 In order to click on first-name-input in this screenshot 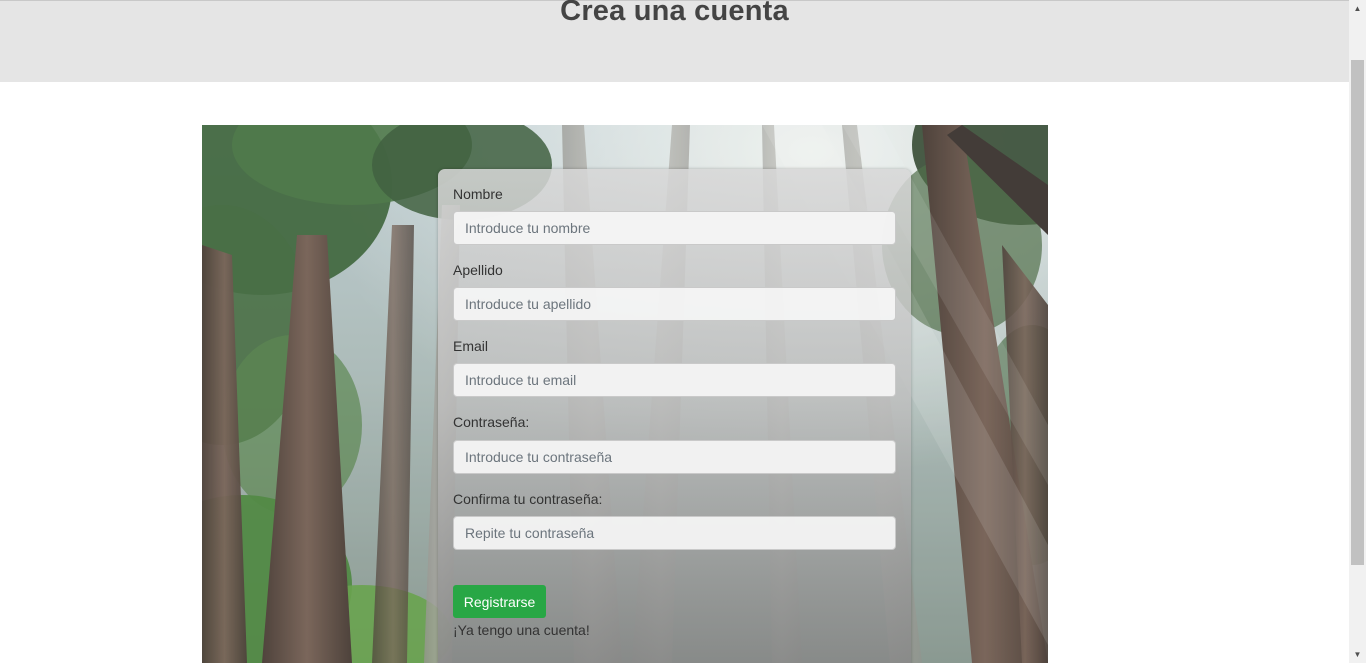, I will do `click(674, 228)`.